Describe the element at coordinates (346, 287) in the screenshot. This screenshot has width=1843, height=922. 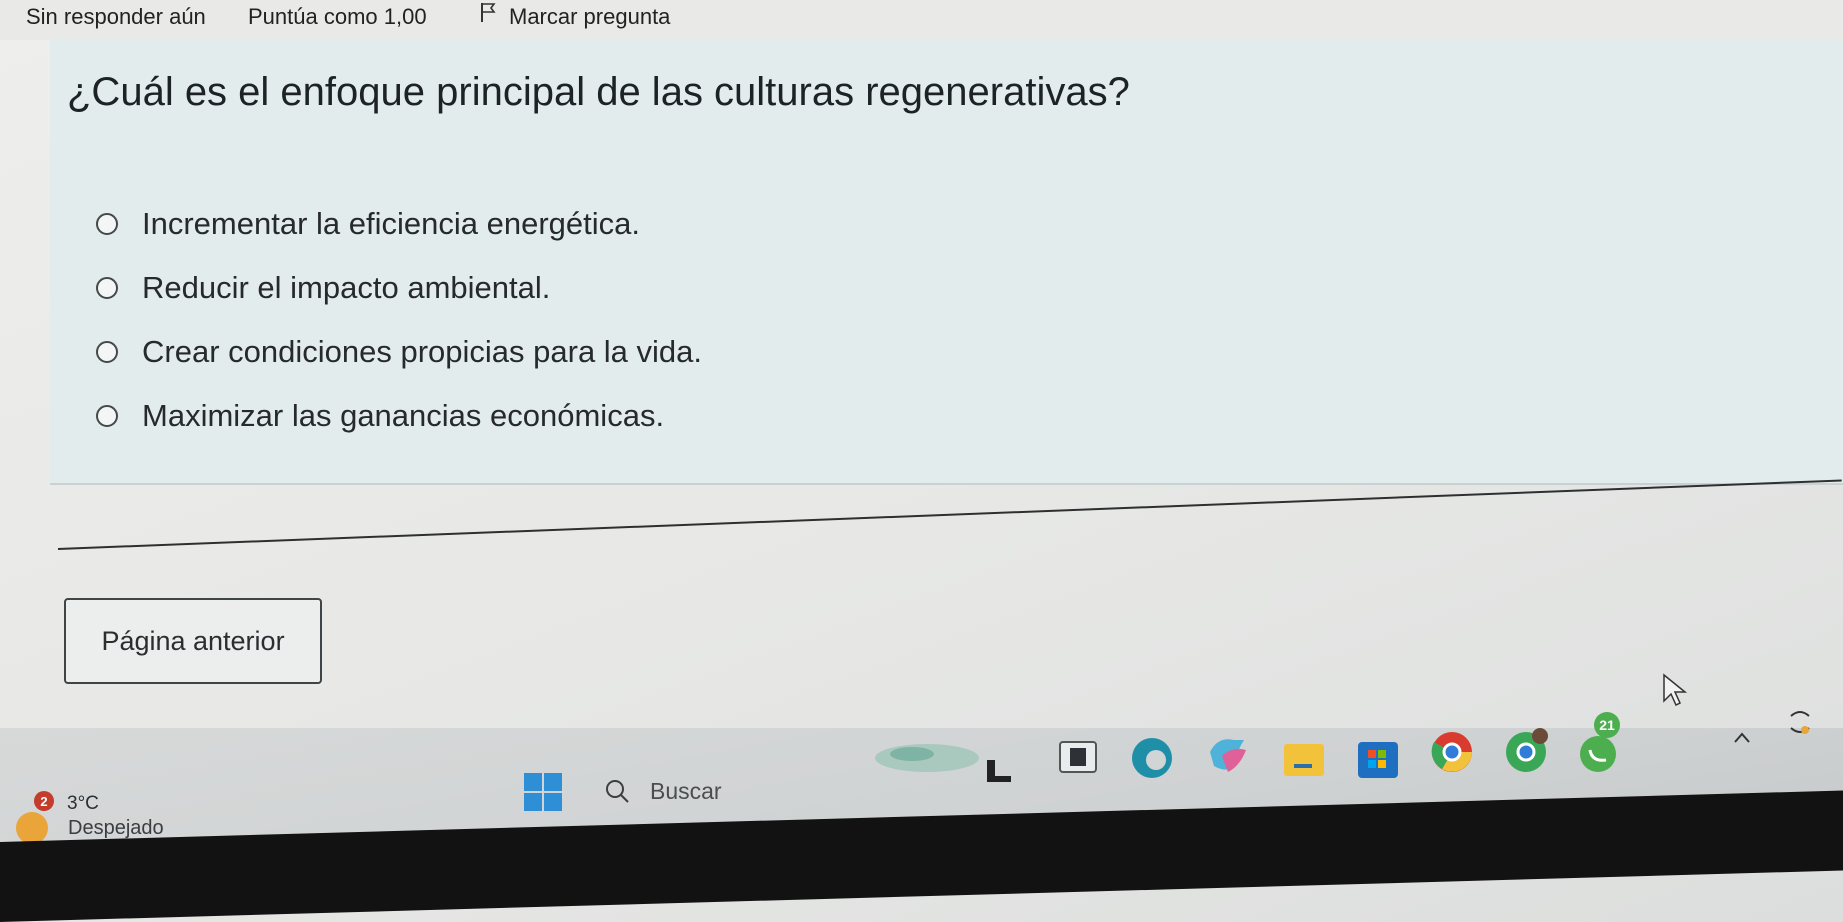
I see `answer-option-label: Reducir el impacto ambiental.` at that location.